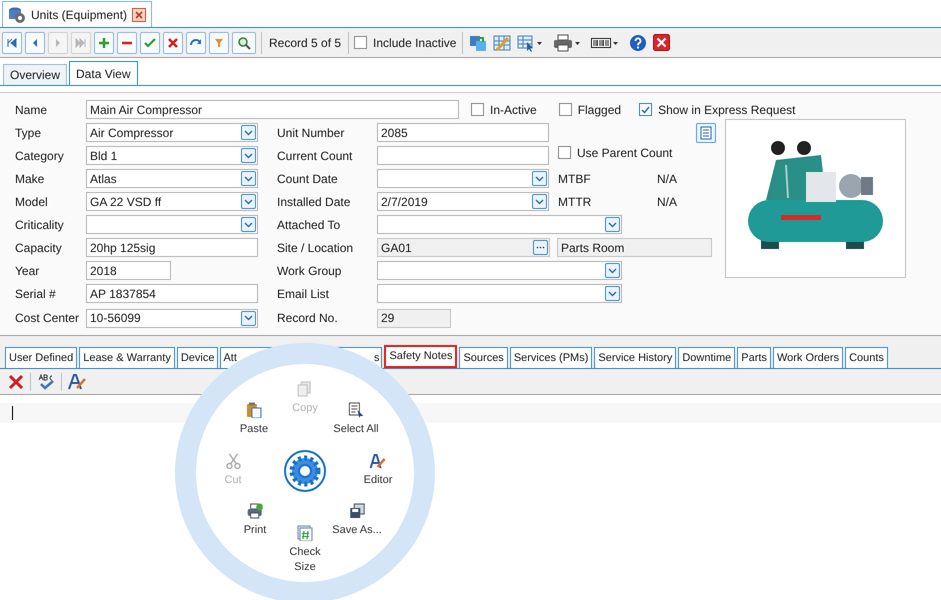  I want to click on prev-button, so click(35, 43).